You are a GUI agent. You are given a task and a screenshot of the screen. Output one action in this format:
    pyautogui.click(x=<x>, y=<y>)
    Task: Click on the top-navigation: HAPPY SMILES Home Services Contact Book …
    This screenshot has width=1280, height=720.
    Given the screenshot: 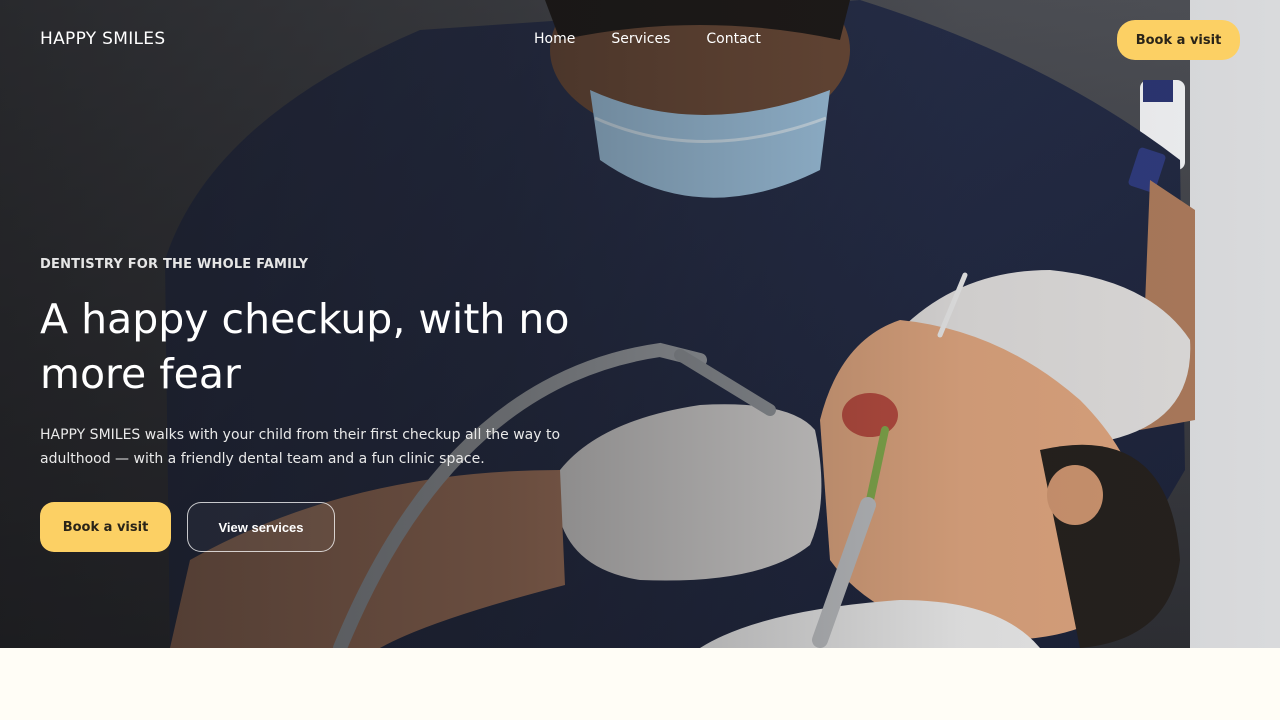 What is the action you would take?
    pyautogui.click(x=640, y=40)
    